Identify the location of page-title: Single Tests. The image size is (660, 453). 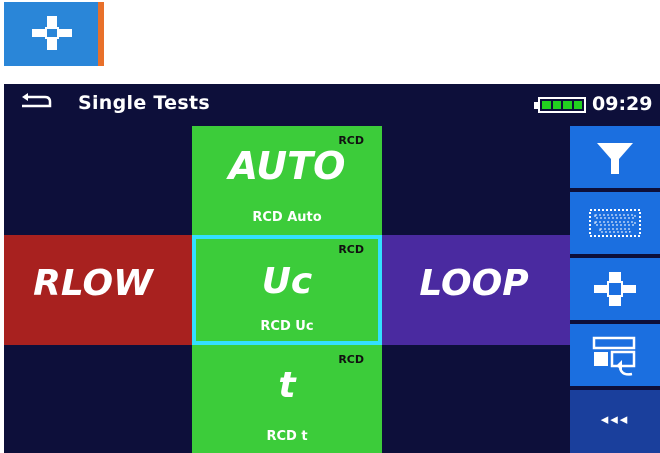
(144, 103).